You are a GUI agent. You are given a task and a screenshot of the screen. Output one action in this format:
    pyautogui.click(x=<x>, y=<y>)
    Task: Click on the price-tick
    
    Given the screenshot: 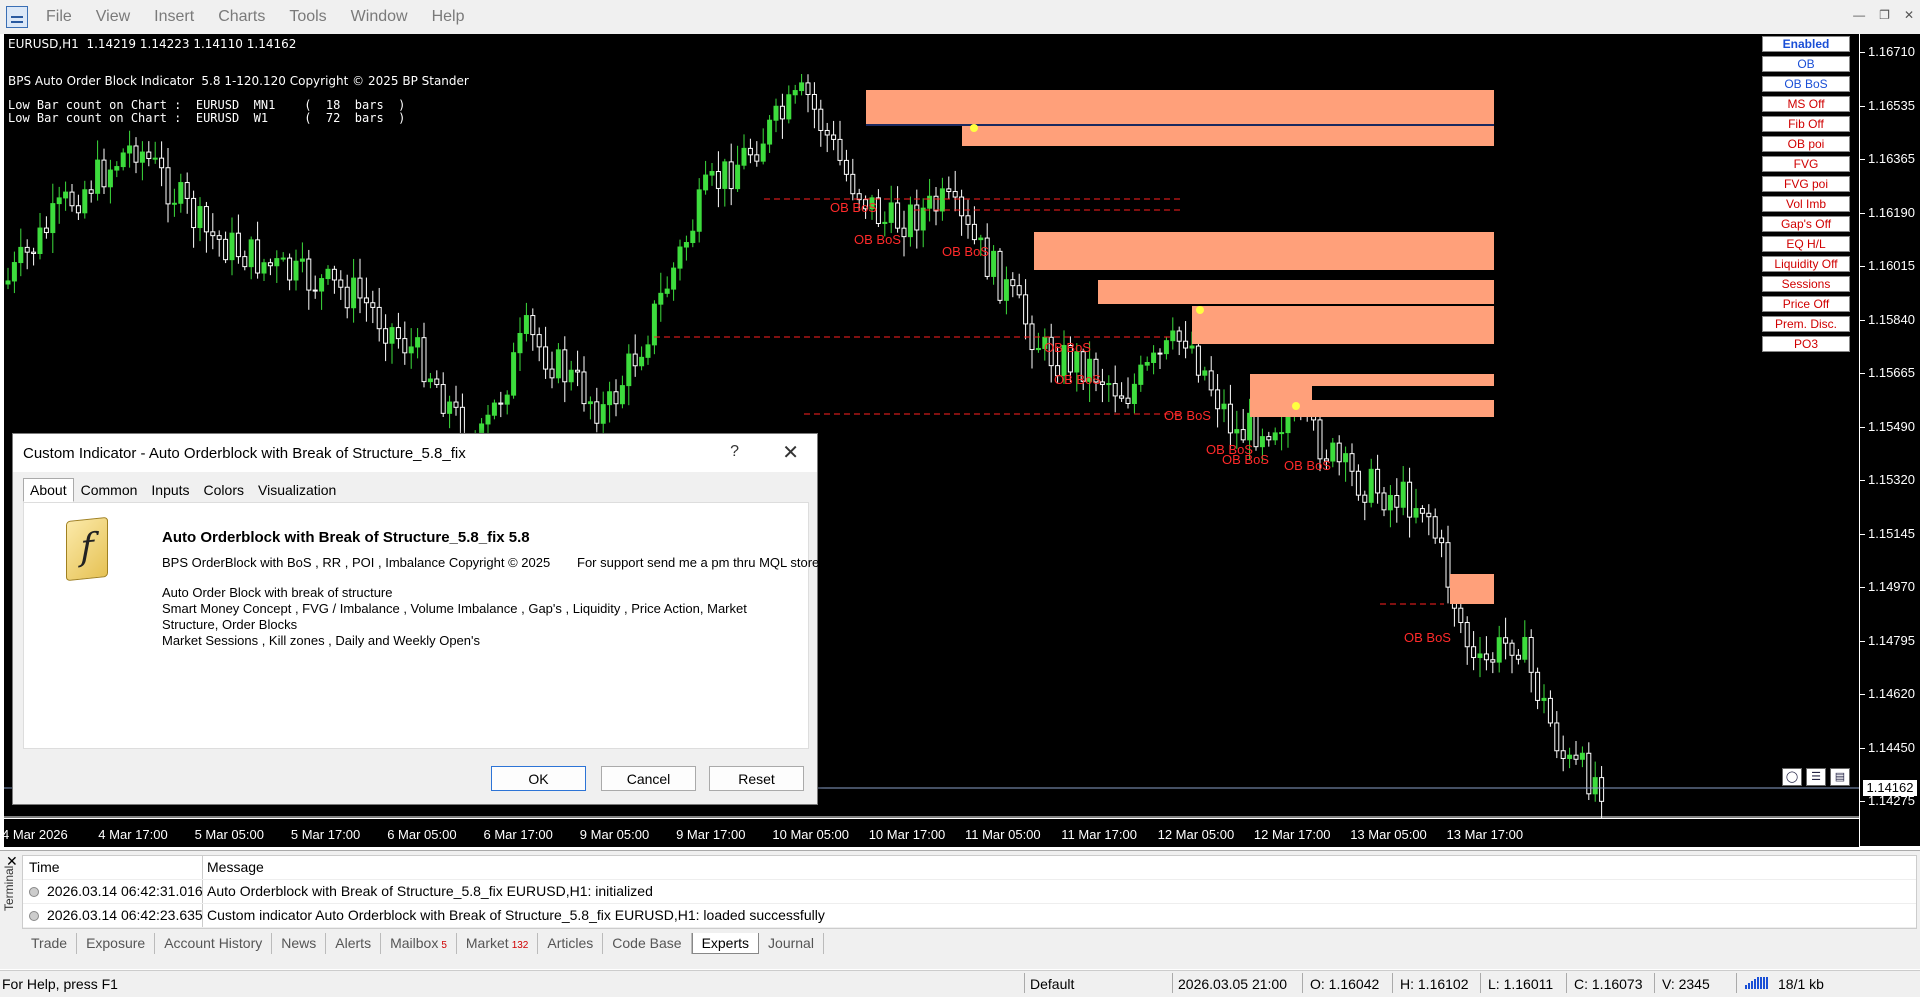 What is the action you would take?
    pyautogui.click(x=1862, y=748)
    